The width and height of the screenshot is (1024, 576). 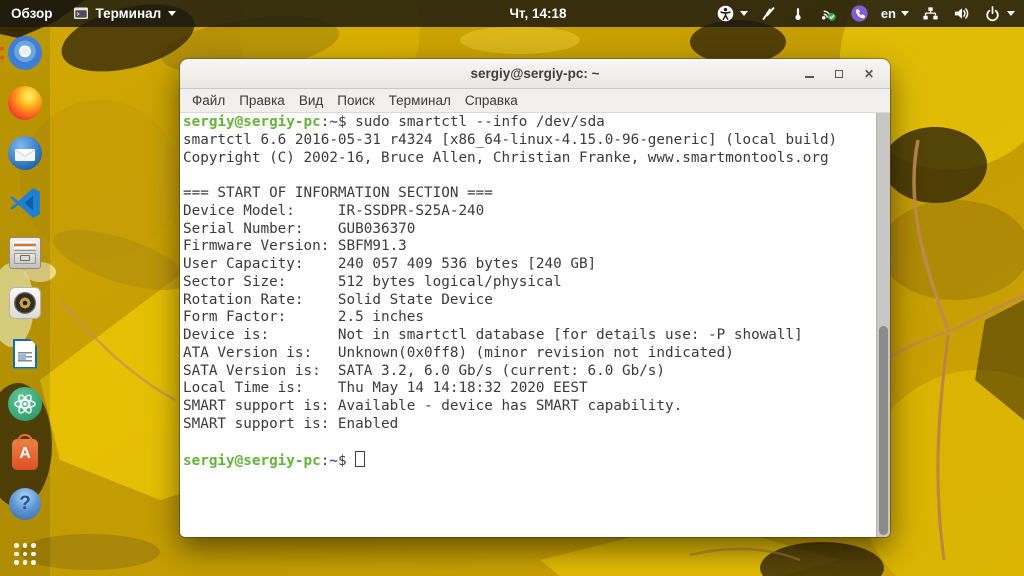 I want to click on dock-item-ubuntu-software: A, so click(x=25, y=454).